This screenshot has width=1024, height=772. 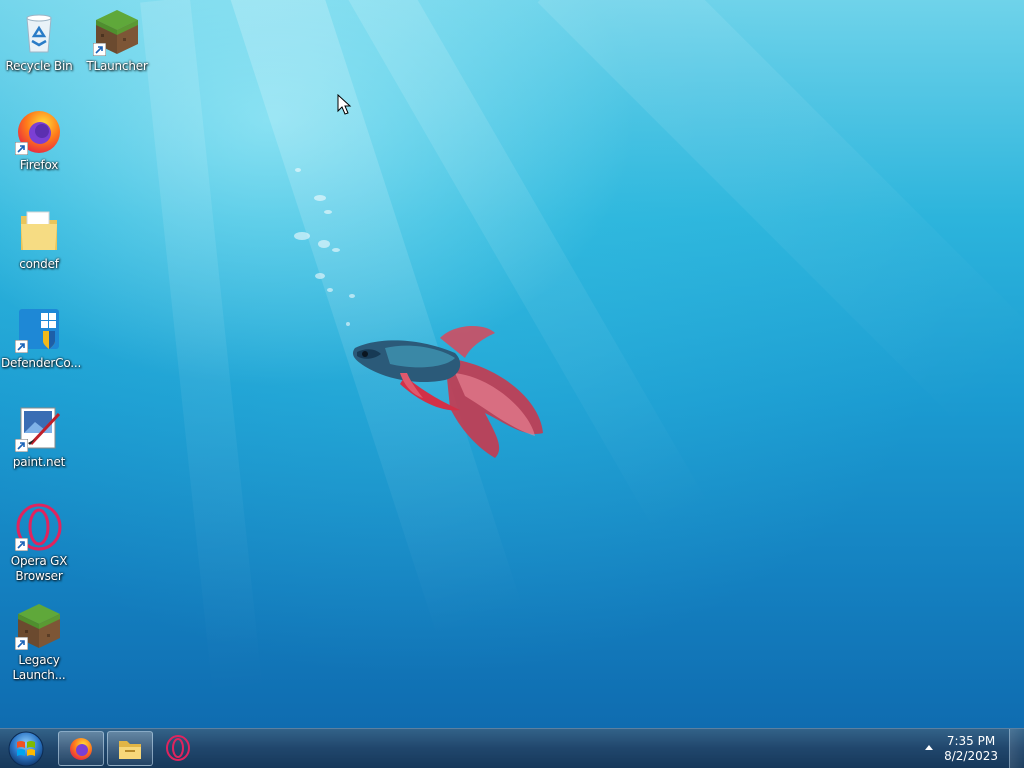 I want to click on desktop-icon-label: TLauncher, so click(x=117, y=66).